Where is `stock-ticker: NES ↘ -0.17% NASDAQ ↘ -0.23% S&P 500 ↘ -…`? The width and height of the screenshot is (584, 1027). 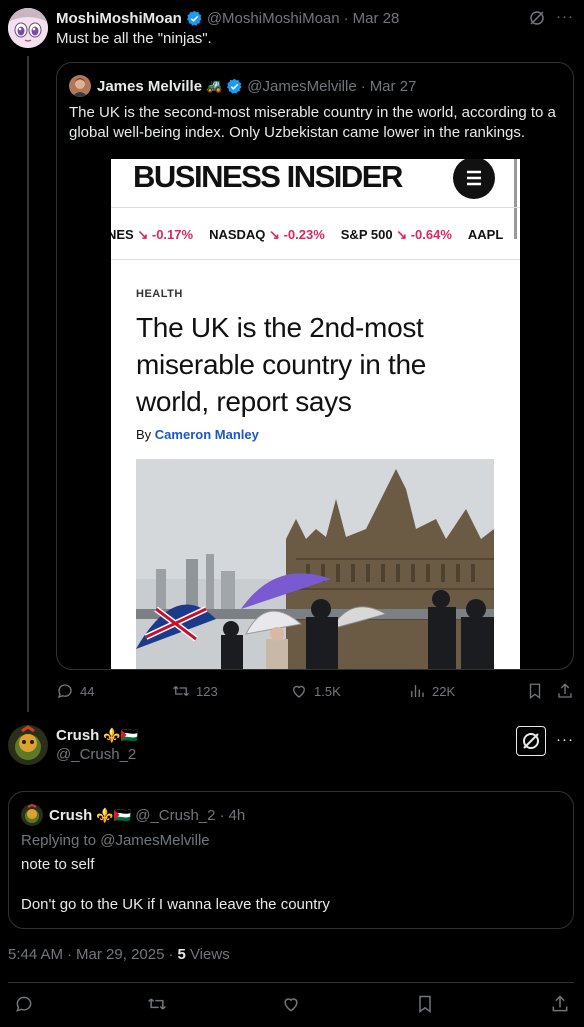
stock-ticker: NES ↘ -0.17% NASDAQ ↘ -0.23% S&P 500 ↘ -… is located at coordinates (307, 236).